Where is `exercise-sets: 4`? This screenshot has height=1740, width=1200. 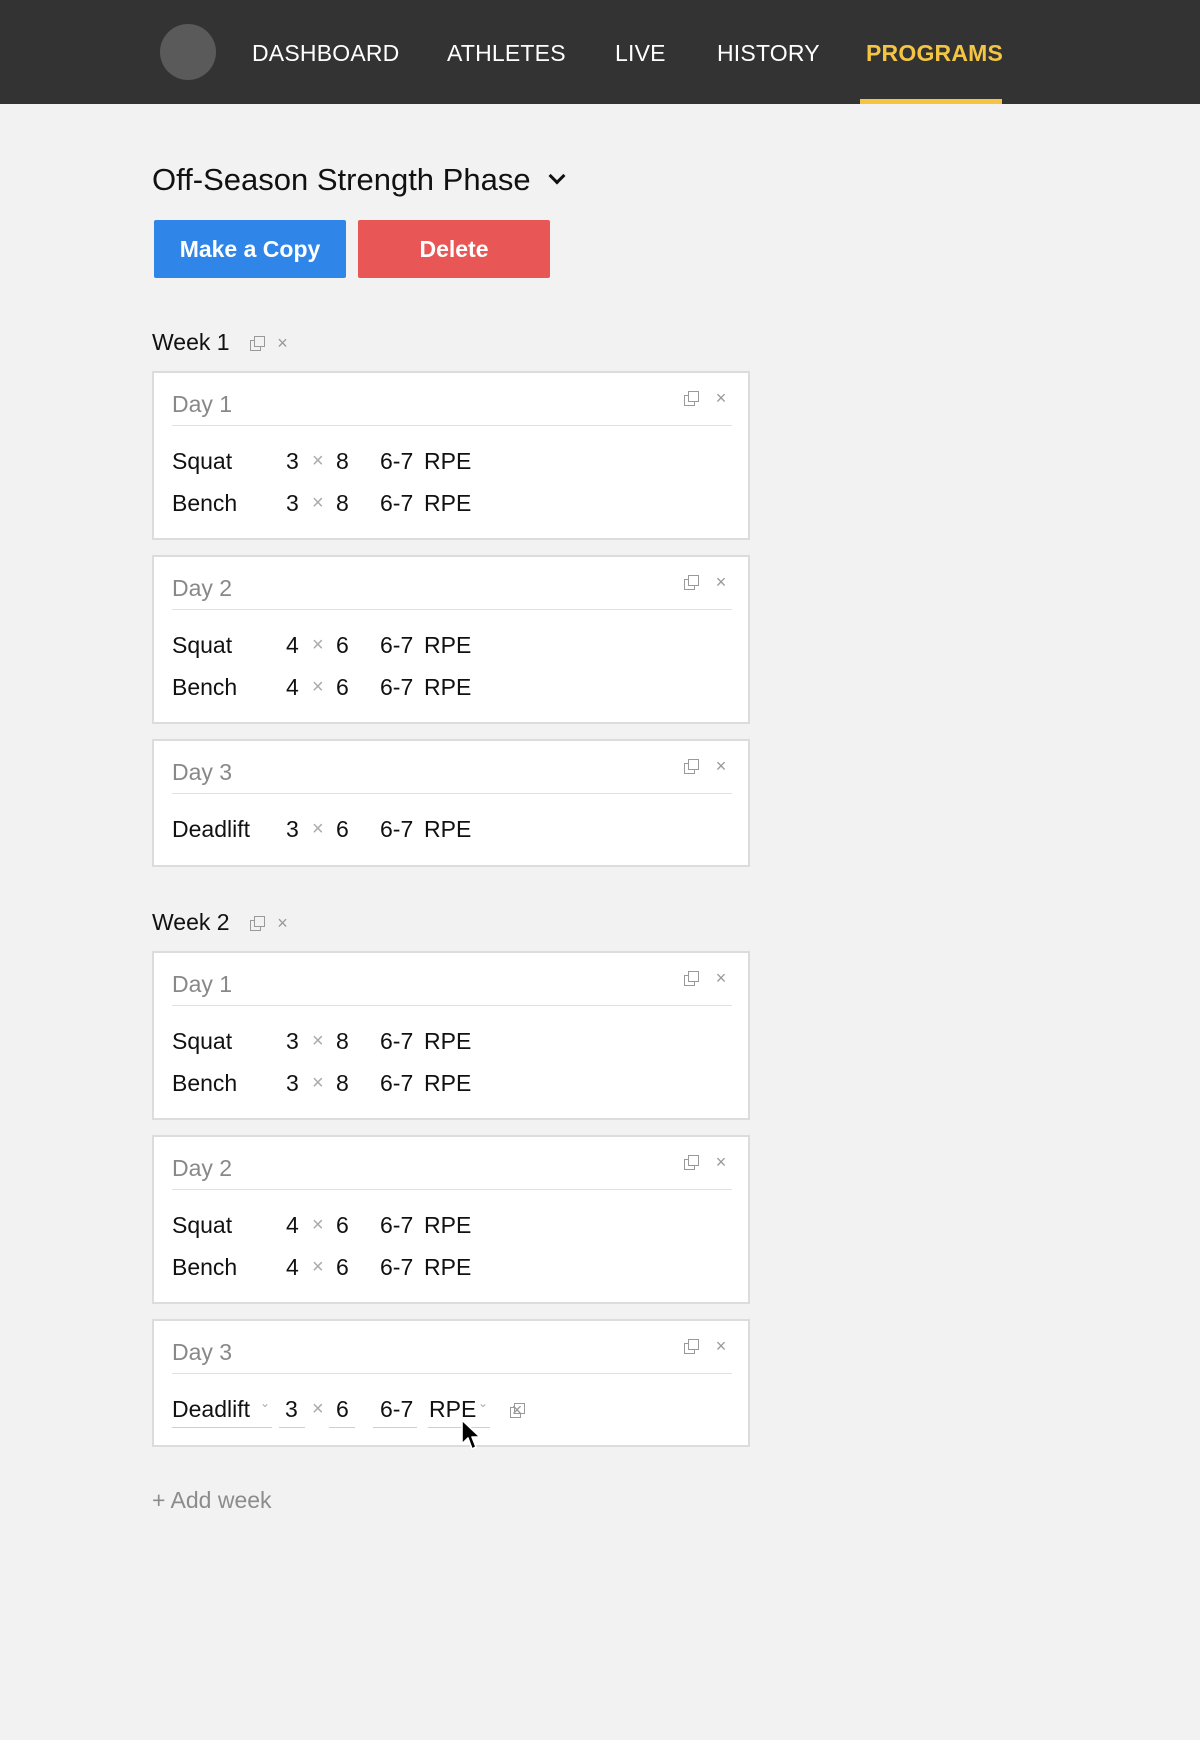 exercise-sets: 4 is located at coordinates (292, 645).